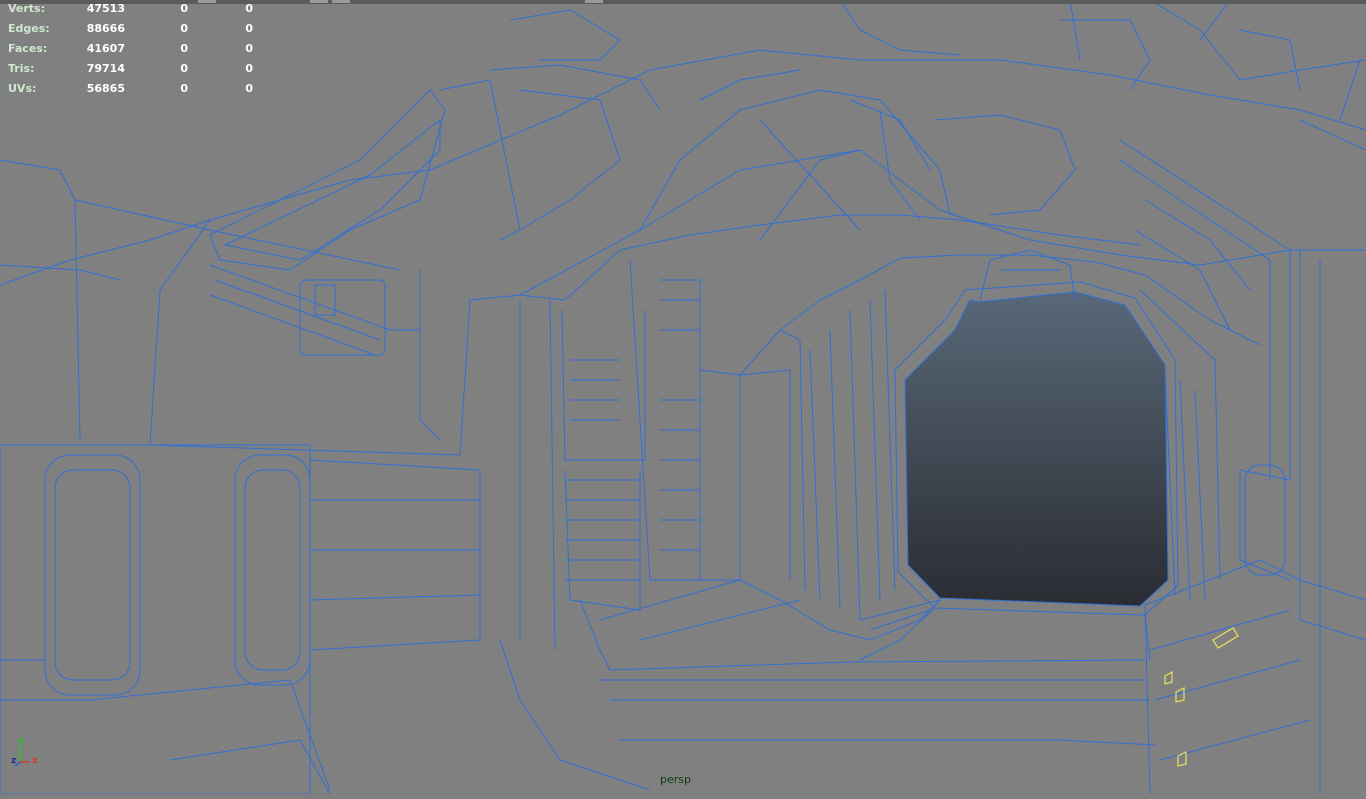 The height and width of the screenshot is (799, 1366). Describe the element at coordinates (138, 12) in the screenshot. I see `hud-row-verts: Verts: 47513 0 0` at that location.